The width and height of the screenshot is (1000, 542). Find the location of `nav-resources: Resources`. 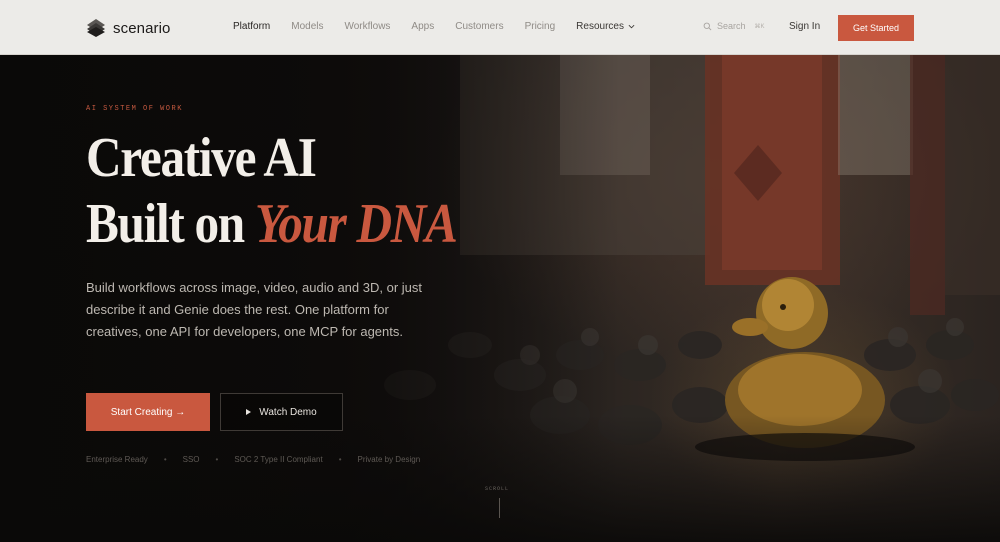

nav-resources: Resources is located at coordinates (605, 26).